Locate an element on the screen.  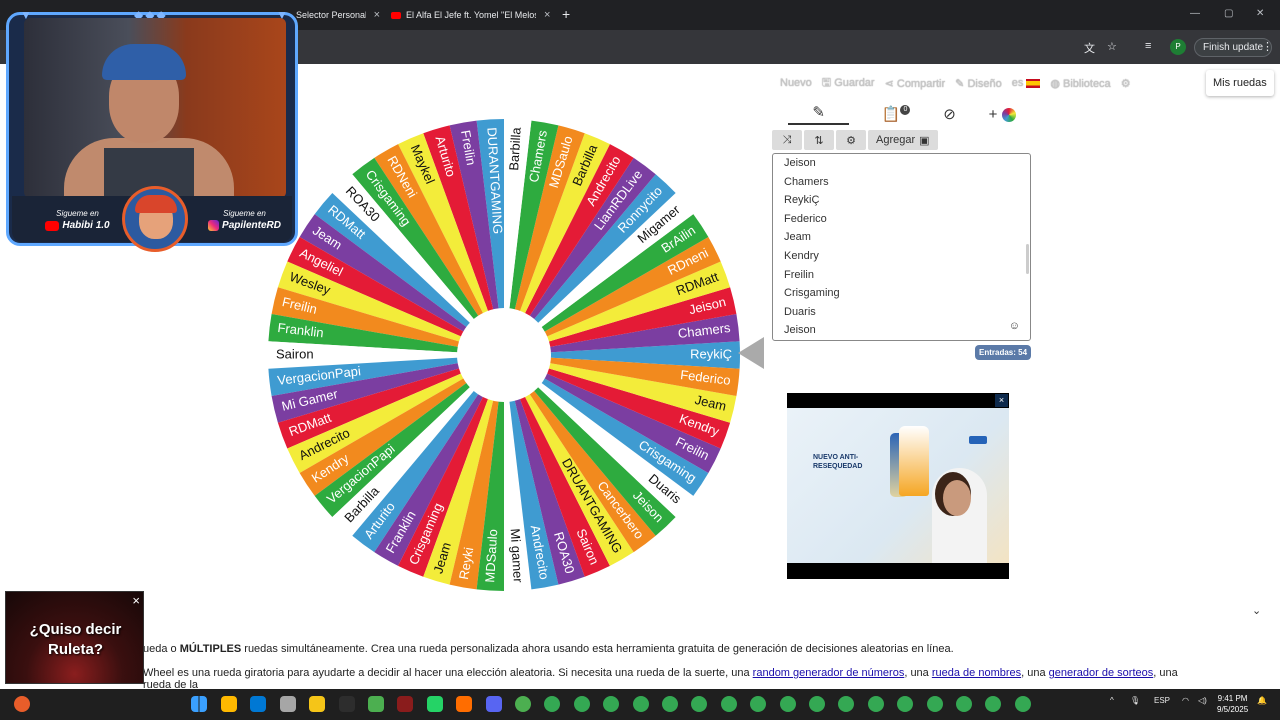
microphone-icon: 🎙 is located at coordinates (1135, 700).